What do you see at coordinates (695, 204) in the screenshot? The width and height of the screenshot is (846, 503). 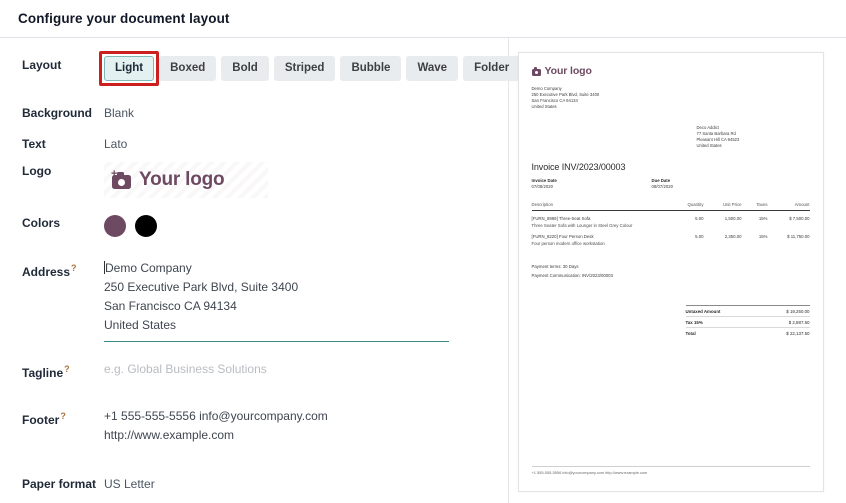 I see `column-header-quantity: Quantity` at bounding box center [695, 204].